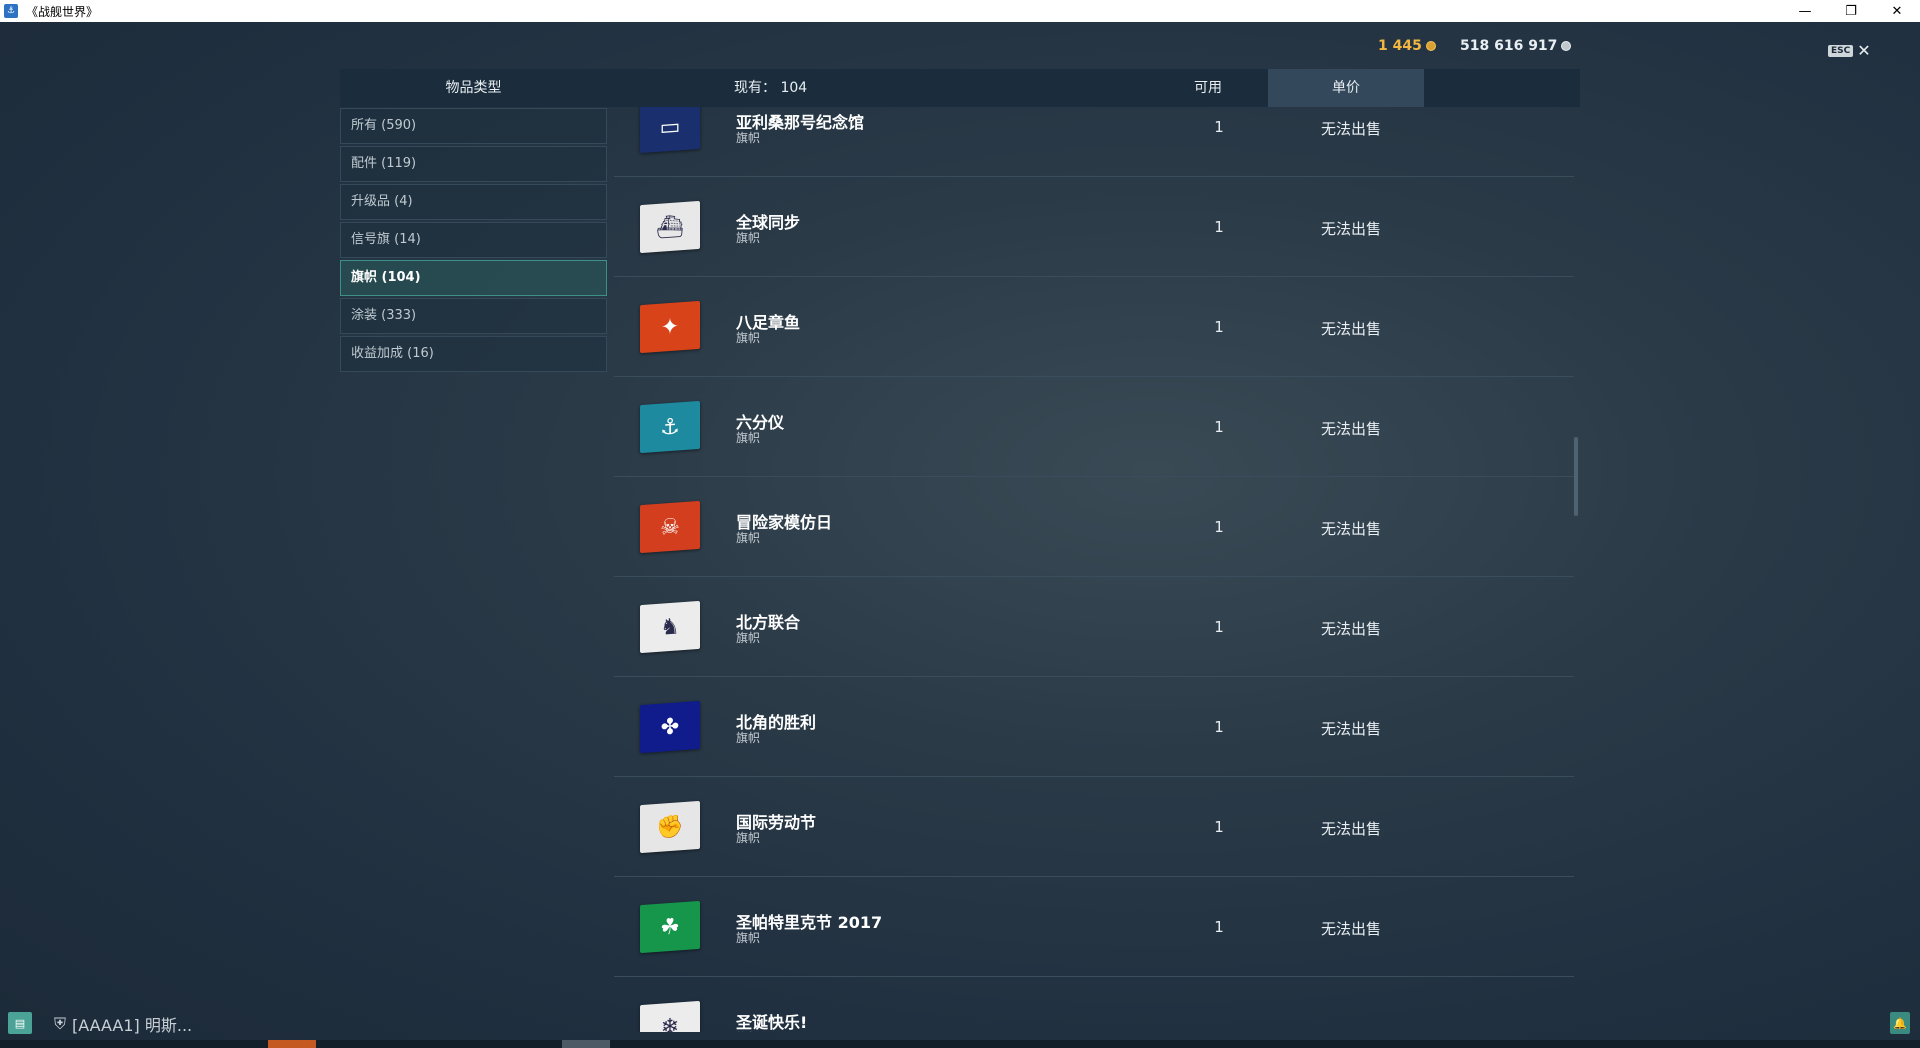 Image resolution: width=1920 pixels, height=1048 pixels. What do you see at coordinates (1430, 46) in the screenshot?
I see `gold-coin-icon` at bounding box center [1430, 46].